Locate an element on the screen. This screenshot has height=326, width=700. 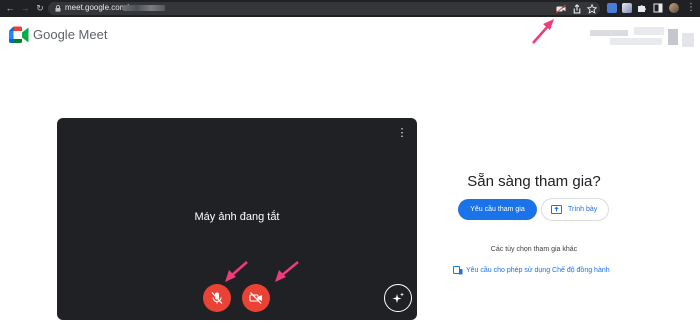
google-meet-logo is located at coordinates (19, 34).